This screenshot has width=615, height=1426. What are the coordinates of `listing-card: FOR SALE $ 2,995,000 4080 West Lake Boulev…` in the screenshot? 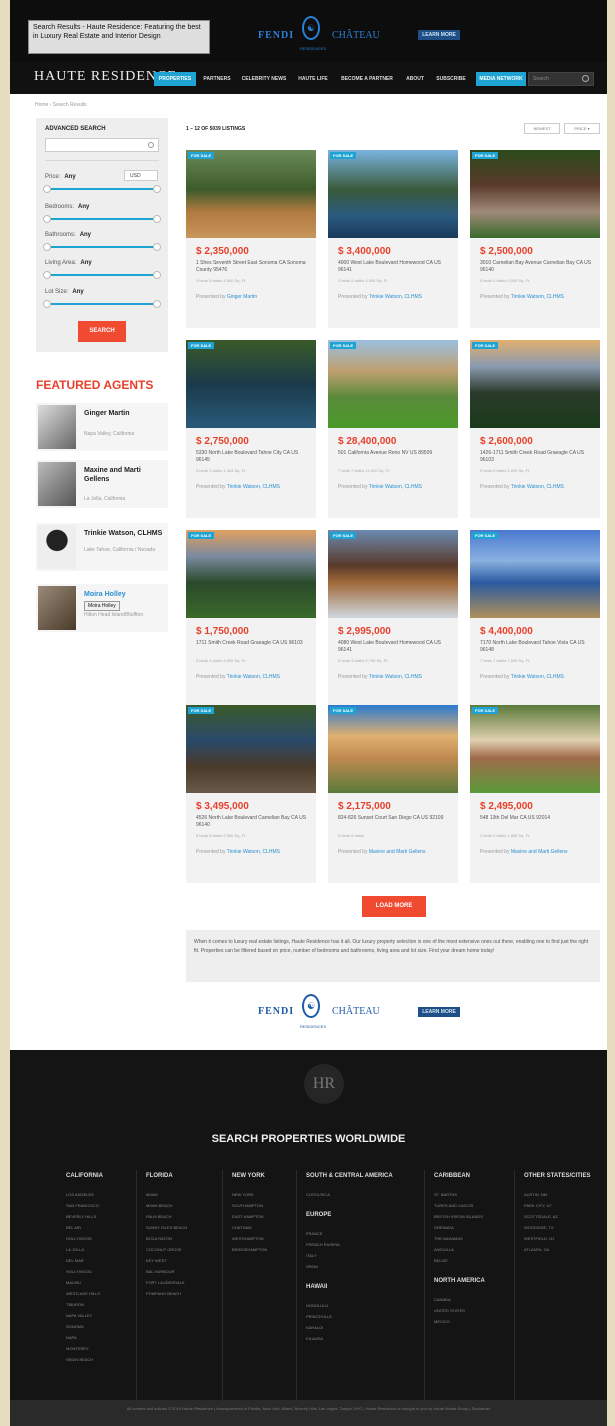 It's located at (393, 619).